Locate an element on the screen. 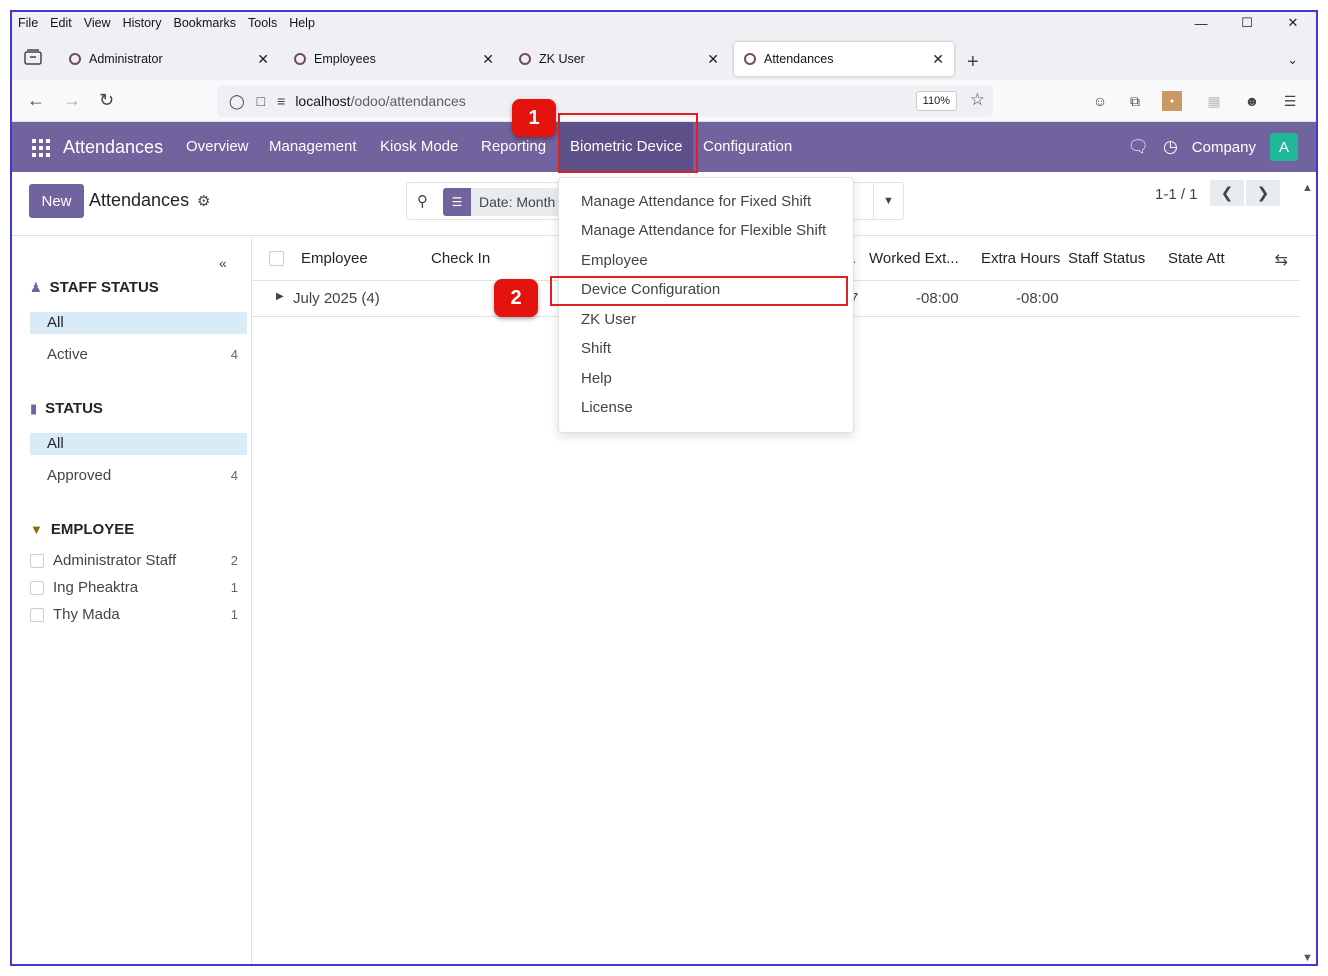 This screenshot has height=976, width=1328. menu-configuration: Configuration is located at coordinates (747, 146).